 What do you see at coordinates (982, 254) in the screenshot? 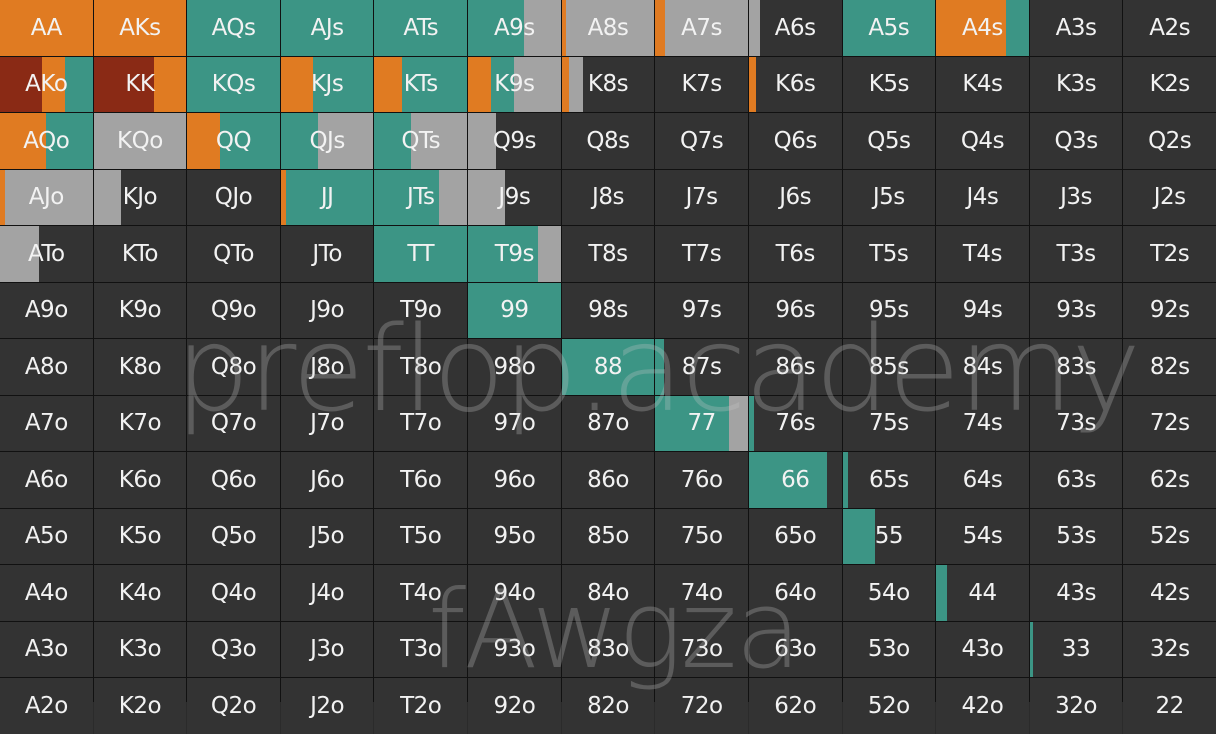
I see `hand-cell-T4s: T4s` at bounding box center [982, 254].